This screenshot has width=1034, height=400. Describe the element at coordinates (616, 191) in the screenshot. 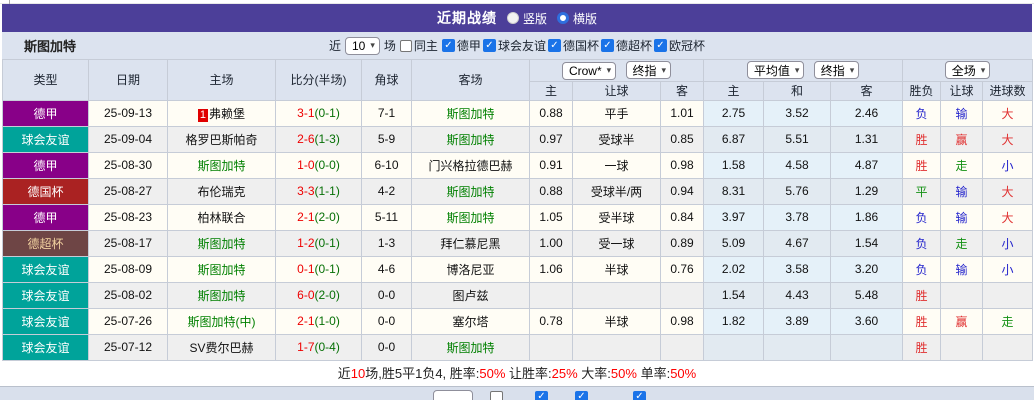

I see `odds-handicap-cell: 受球半/两` at that location.